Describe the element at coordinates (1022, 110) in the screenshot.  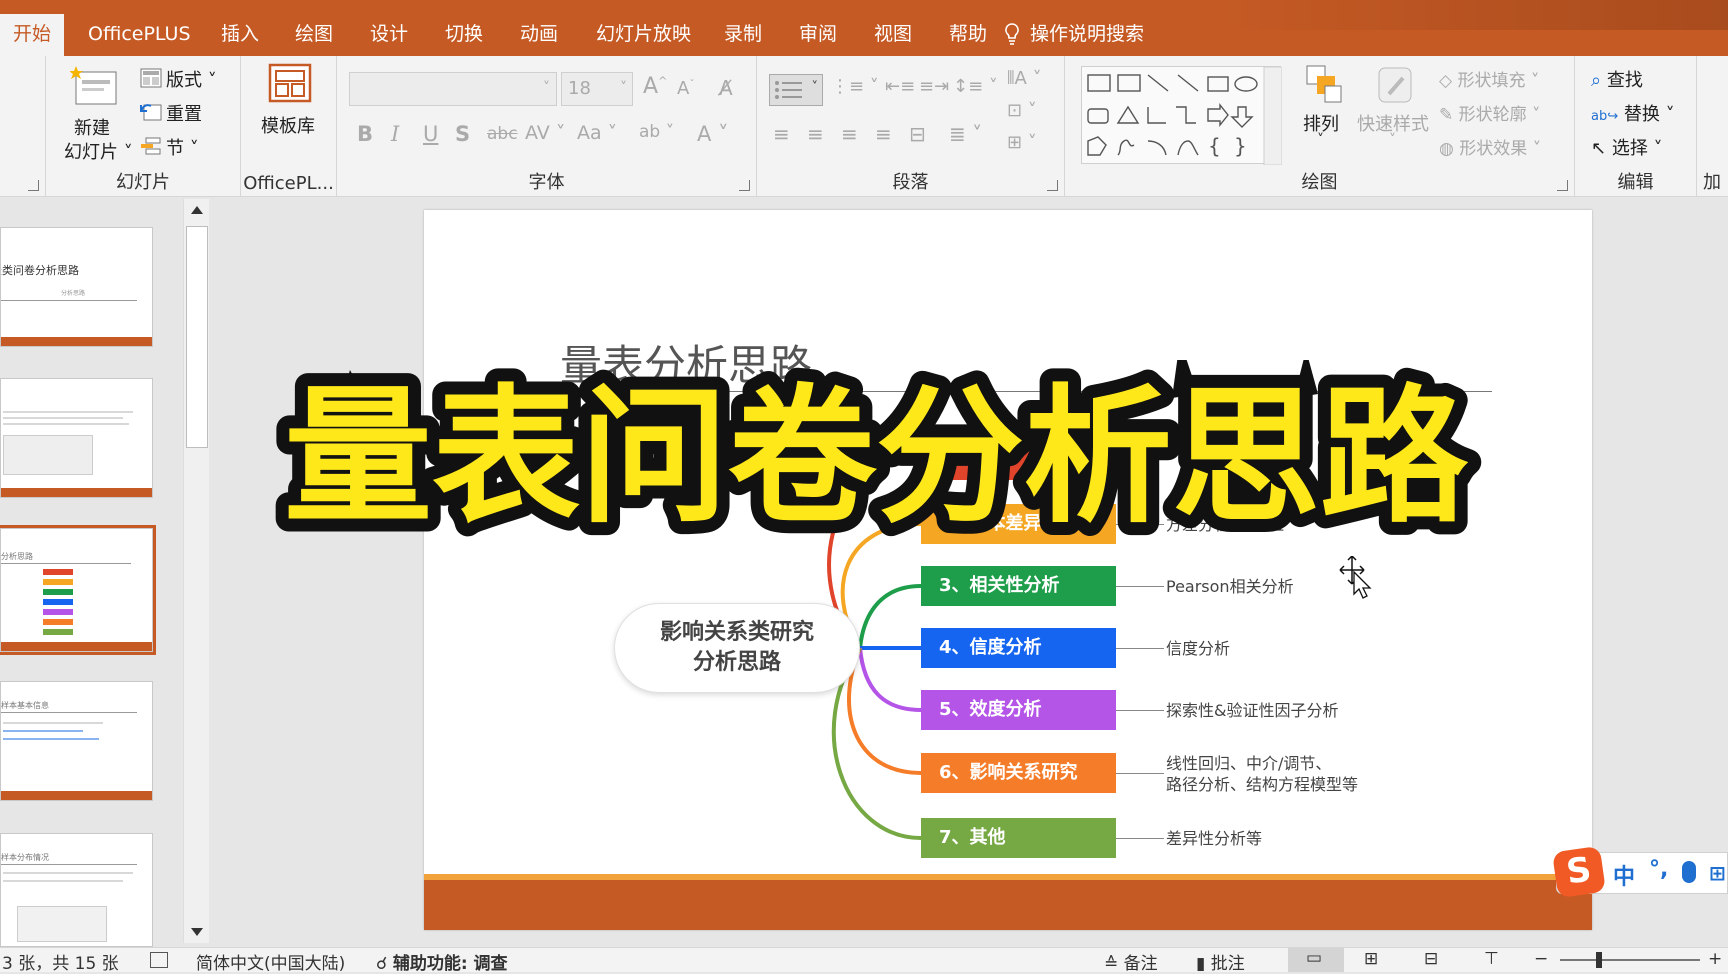
I see `align-text-icon: ⊡ ˅` at that location.